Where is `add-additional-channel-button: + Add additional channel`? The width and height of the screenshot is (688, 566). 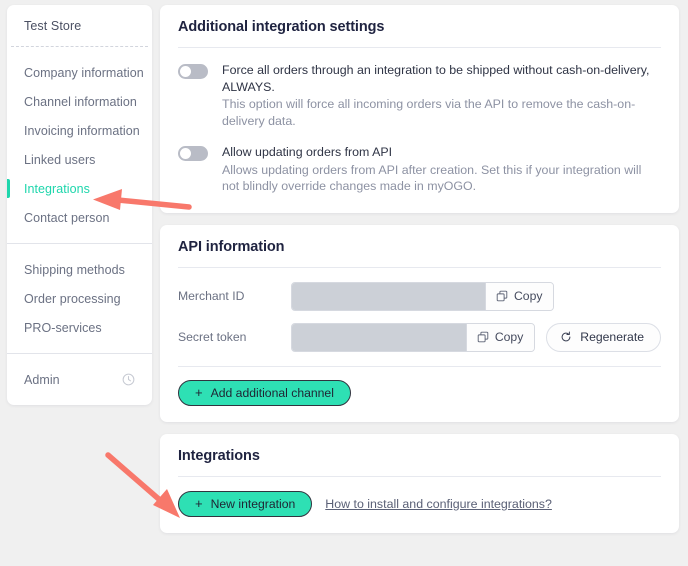
add-additional-channel-button: + Add additional channel is located at coordinates (264, 392).